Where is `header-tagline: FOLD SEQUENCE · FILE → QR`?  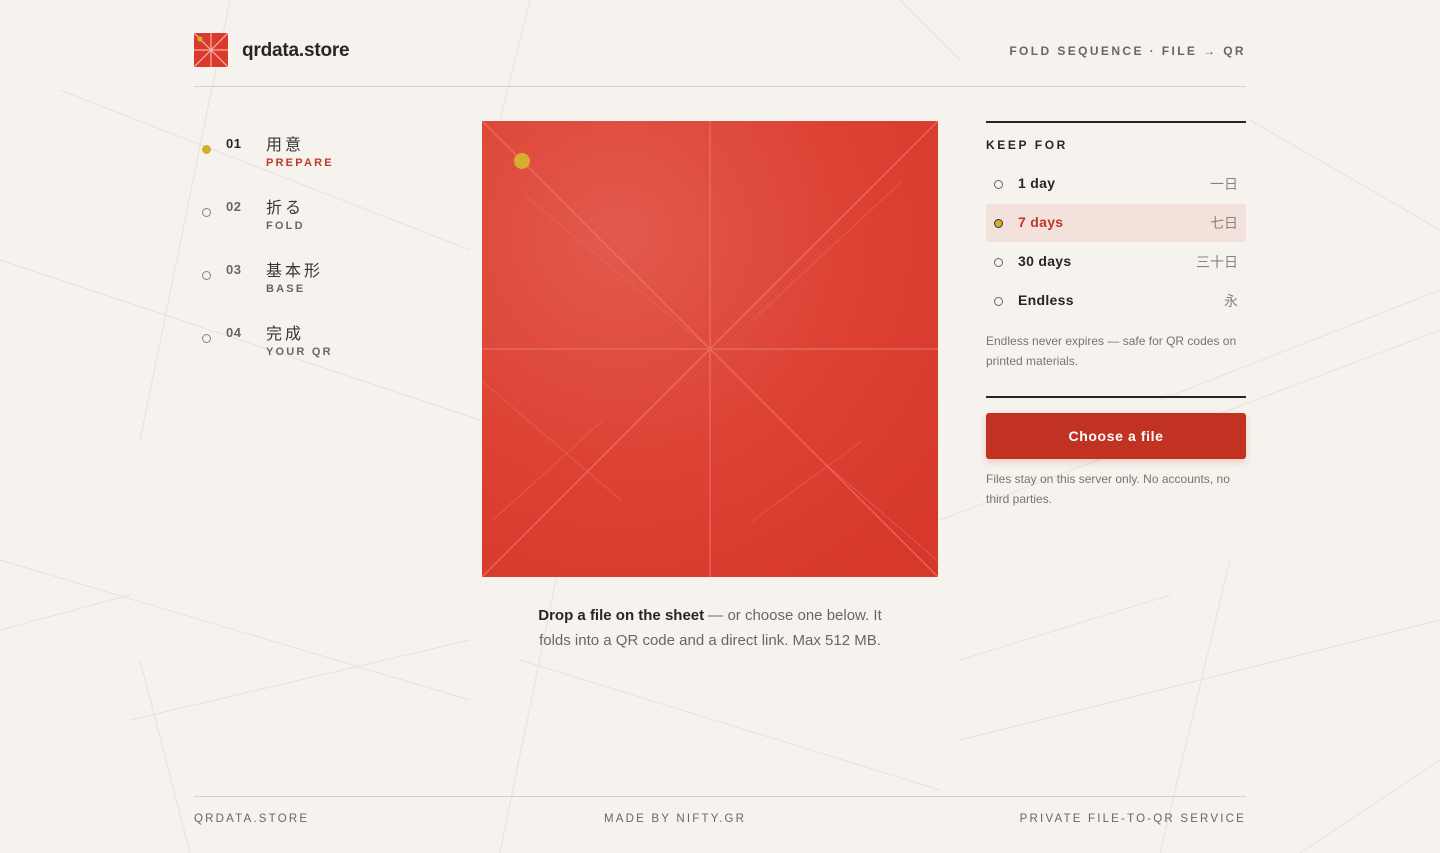 header-tagline: FOLD SEQUENCE · FILE → QR is located at coordinates (1127, 51).